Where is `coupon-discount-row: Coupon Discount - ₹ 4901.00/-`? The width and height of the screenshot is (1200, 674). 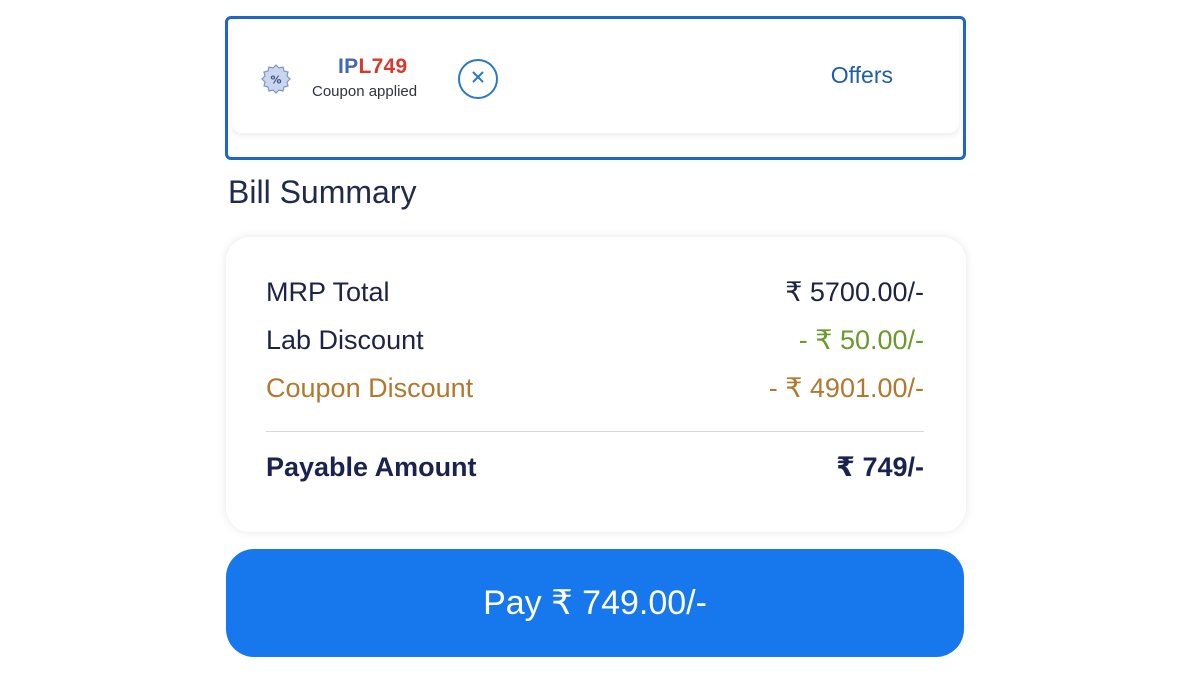
coupon-discount-row: Coupon Discount - ₹ 4901.00/- is located at coordinates (595, 388).